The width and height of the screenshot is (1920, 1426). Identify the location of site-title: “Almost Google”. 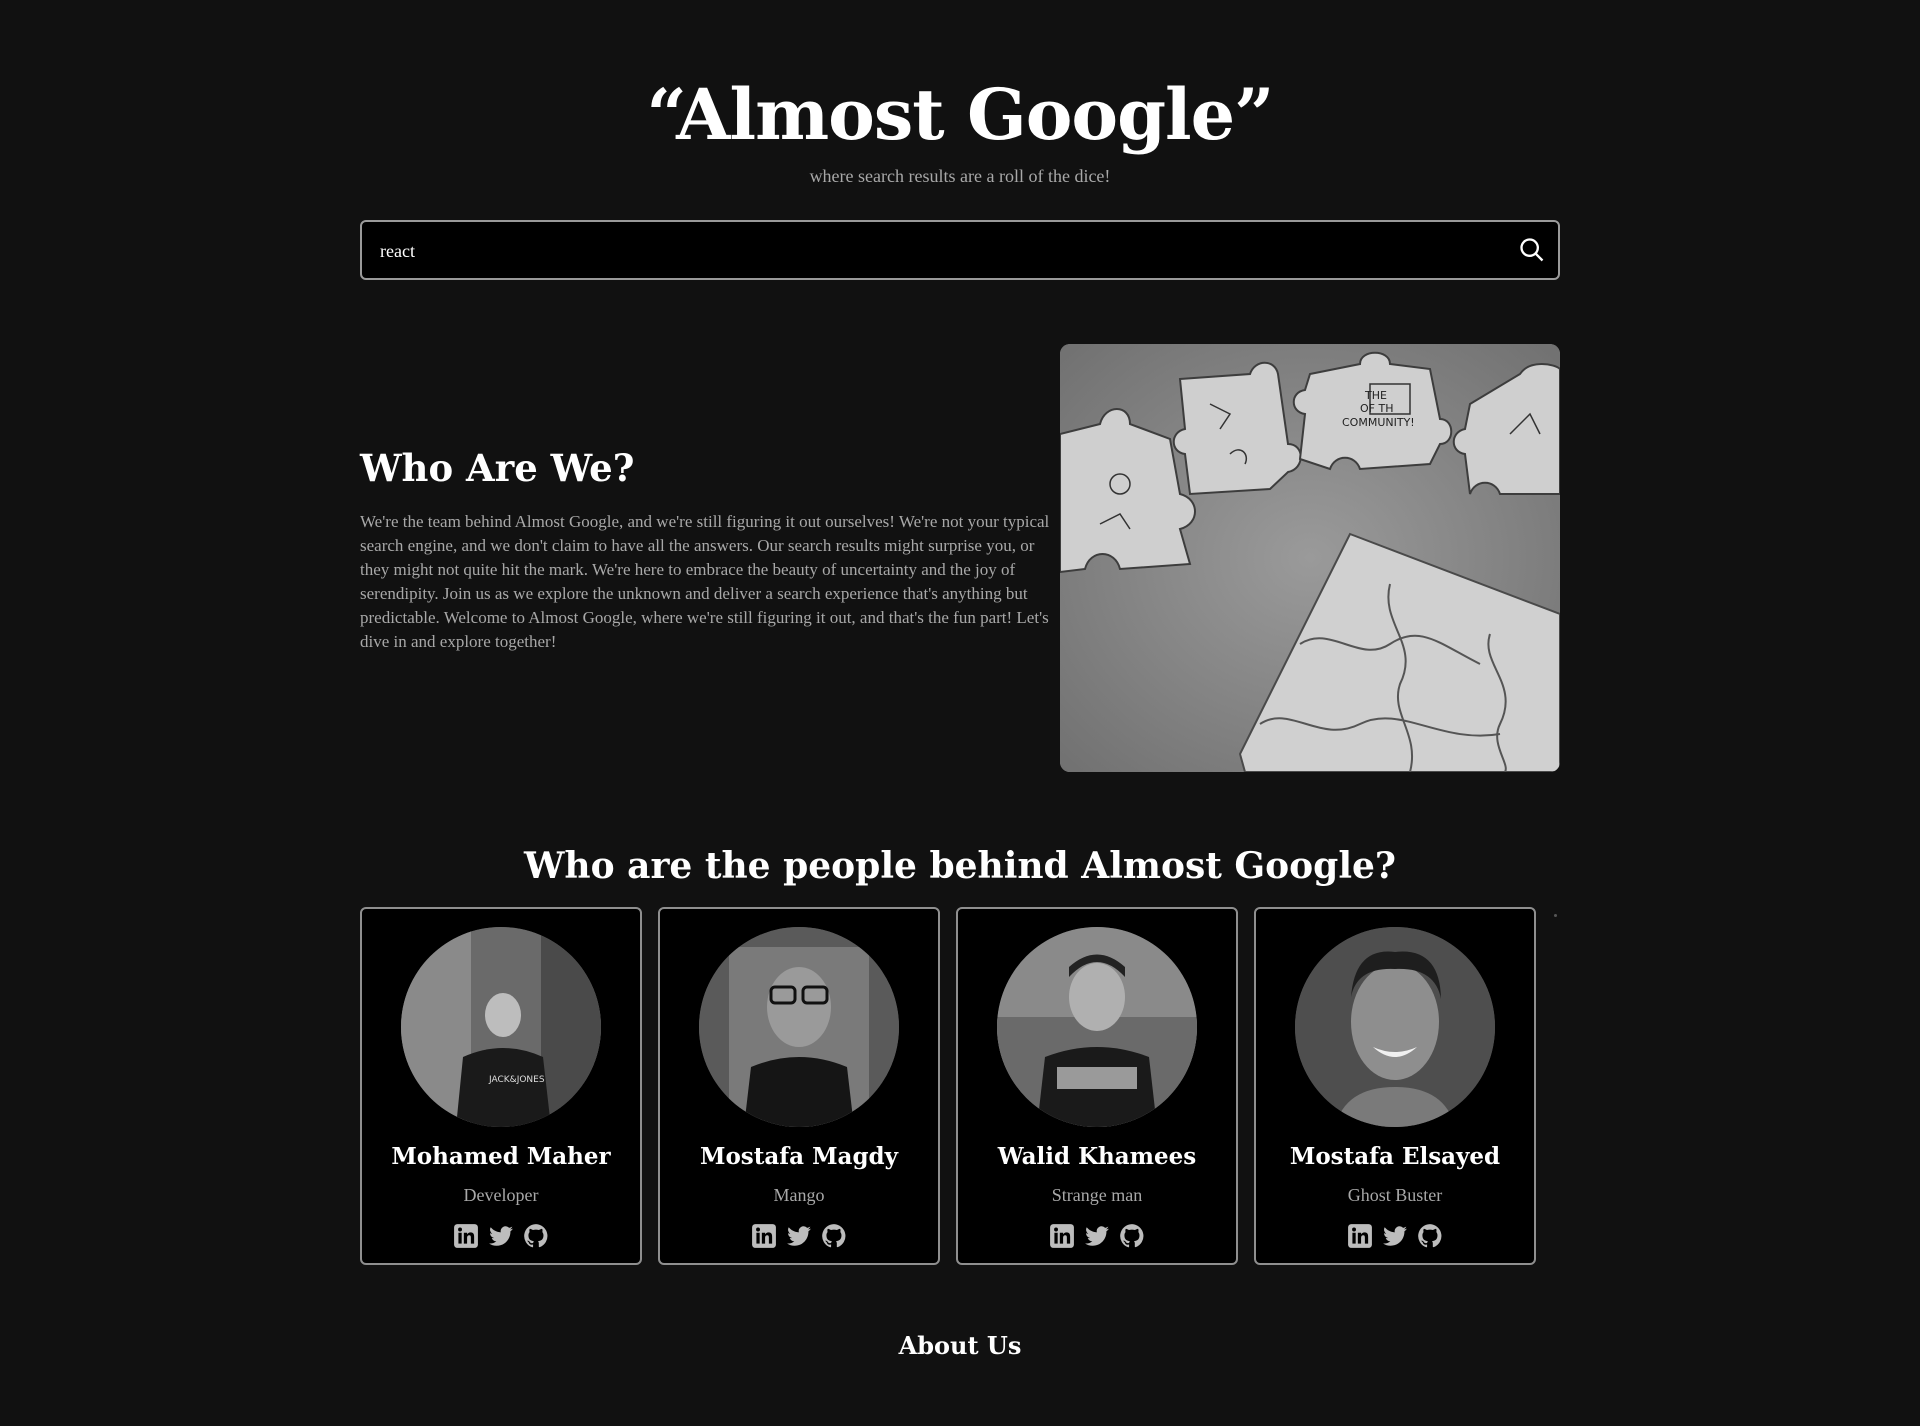
(960, 114).